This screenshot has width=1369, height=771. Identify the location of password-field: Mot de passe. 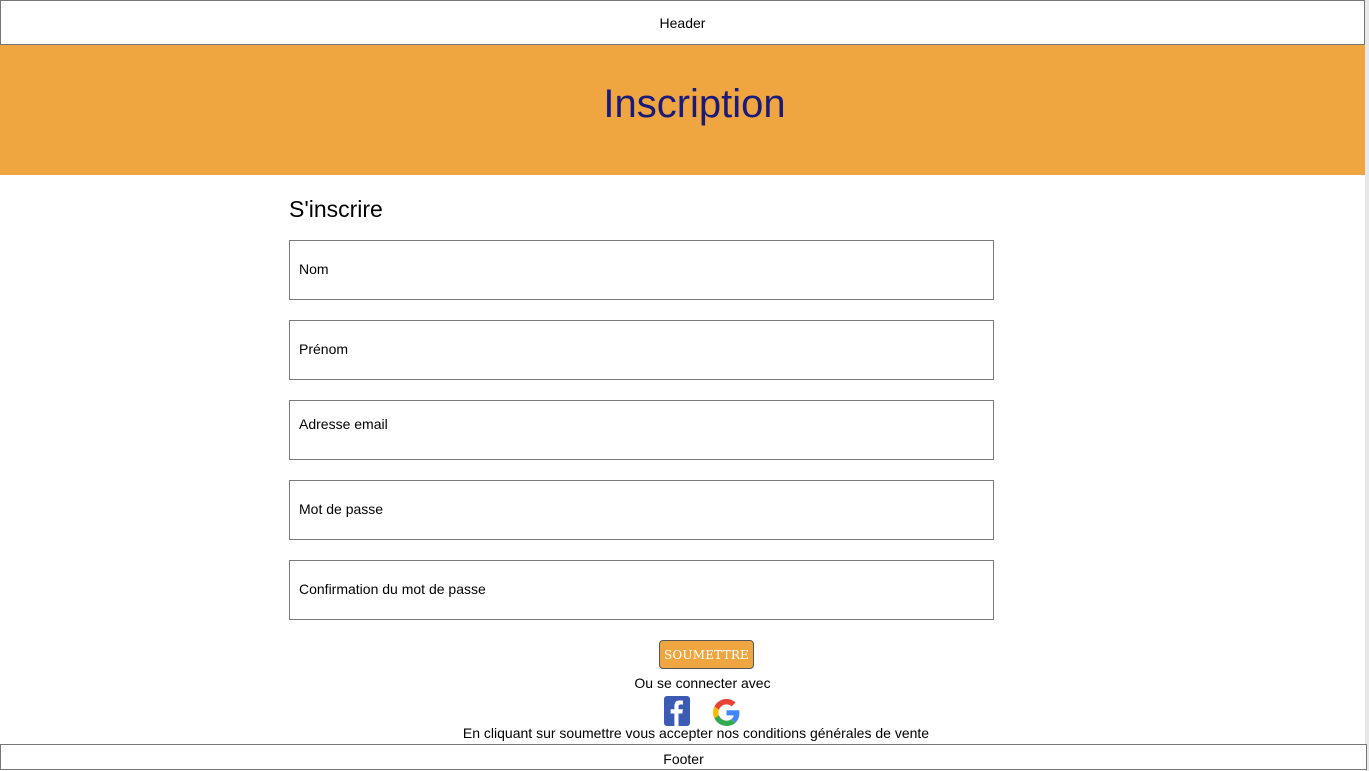
(641, 510).